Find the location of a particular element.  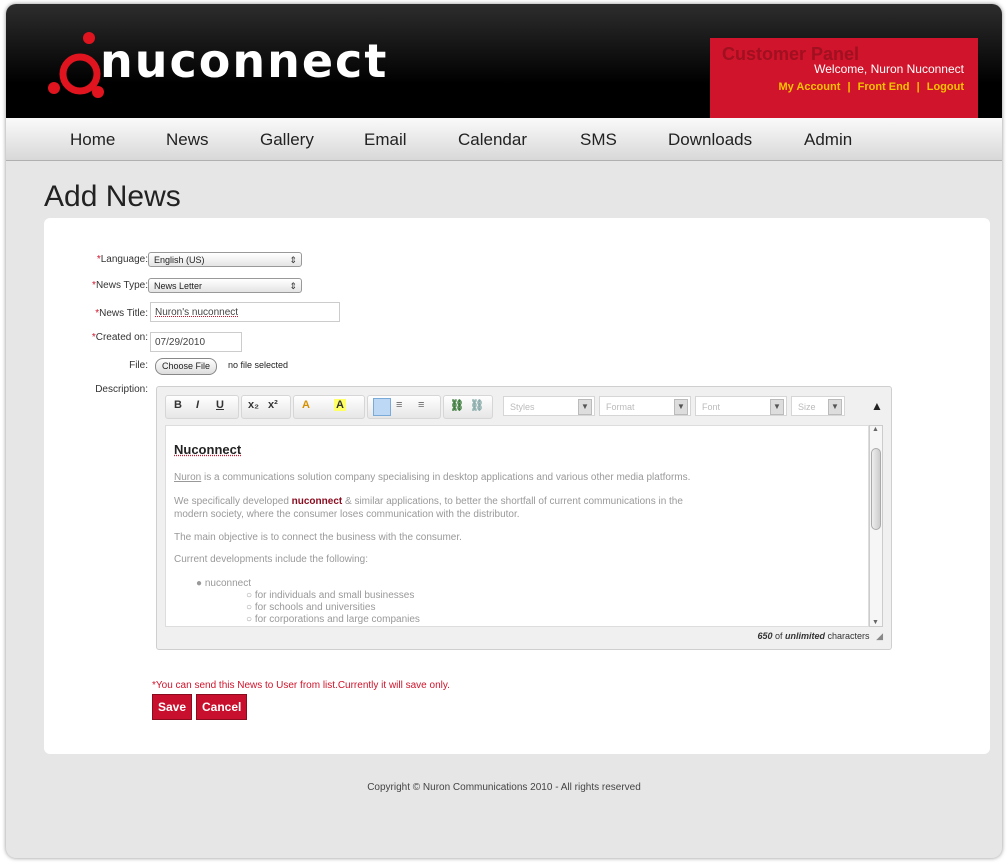

character-count: 650 is located at coordinates (765, 636).